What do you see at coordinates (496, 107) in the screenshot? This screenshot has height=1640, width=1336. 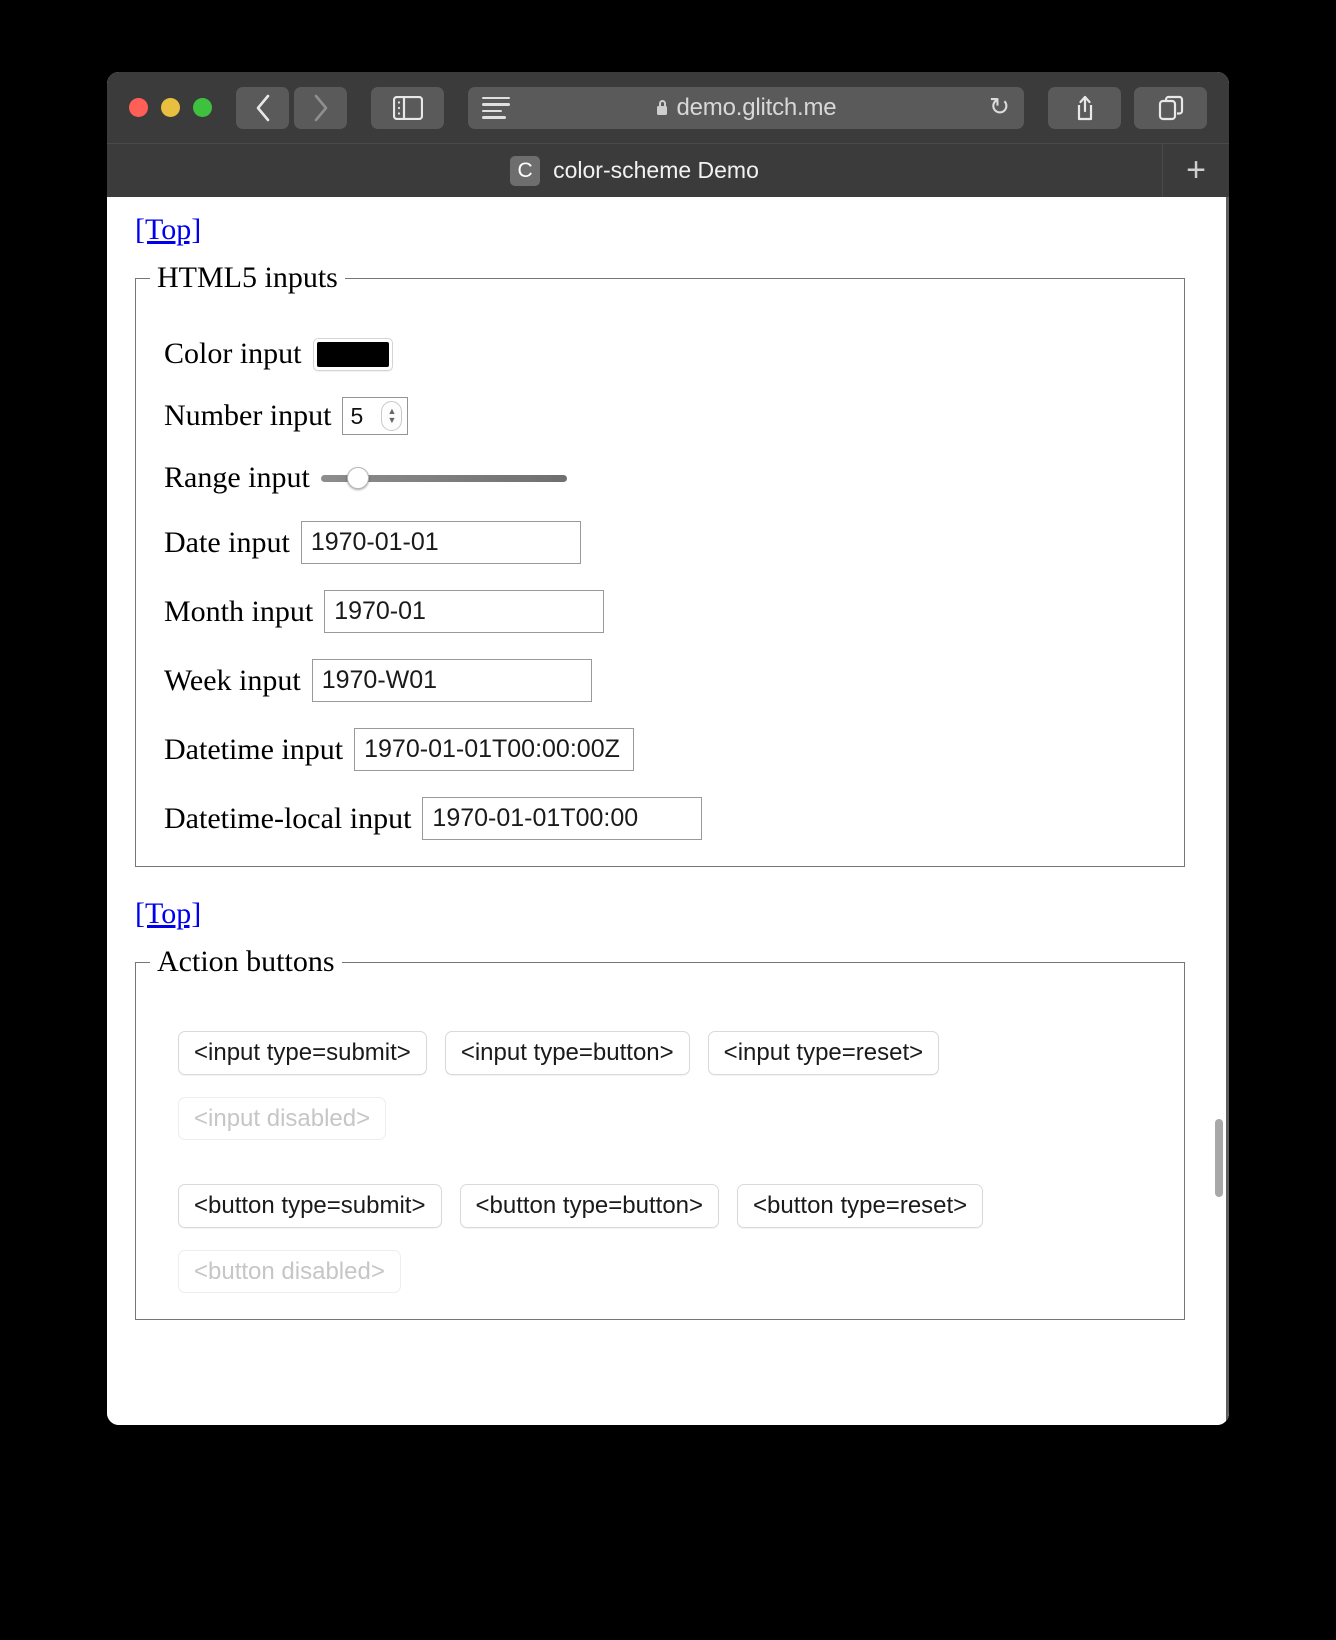 I see `reader-view-icon` at bounding box center [496, 107].